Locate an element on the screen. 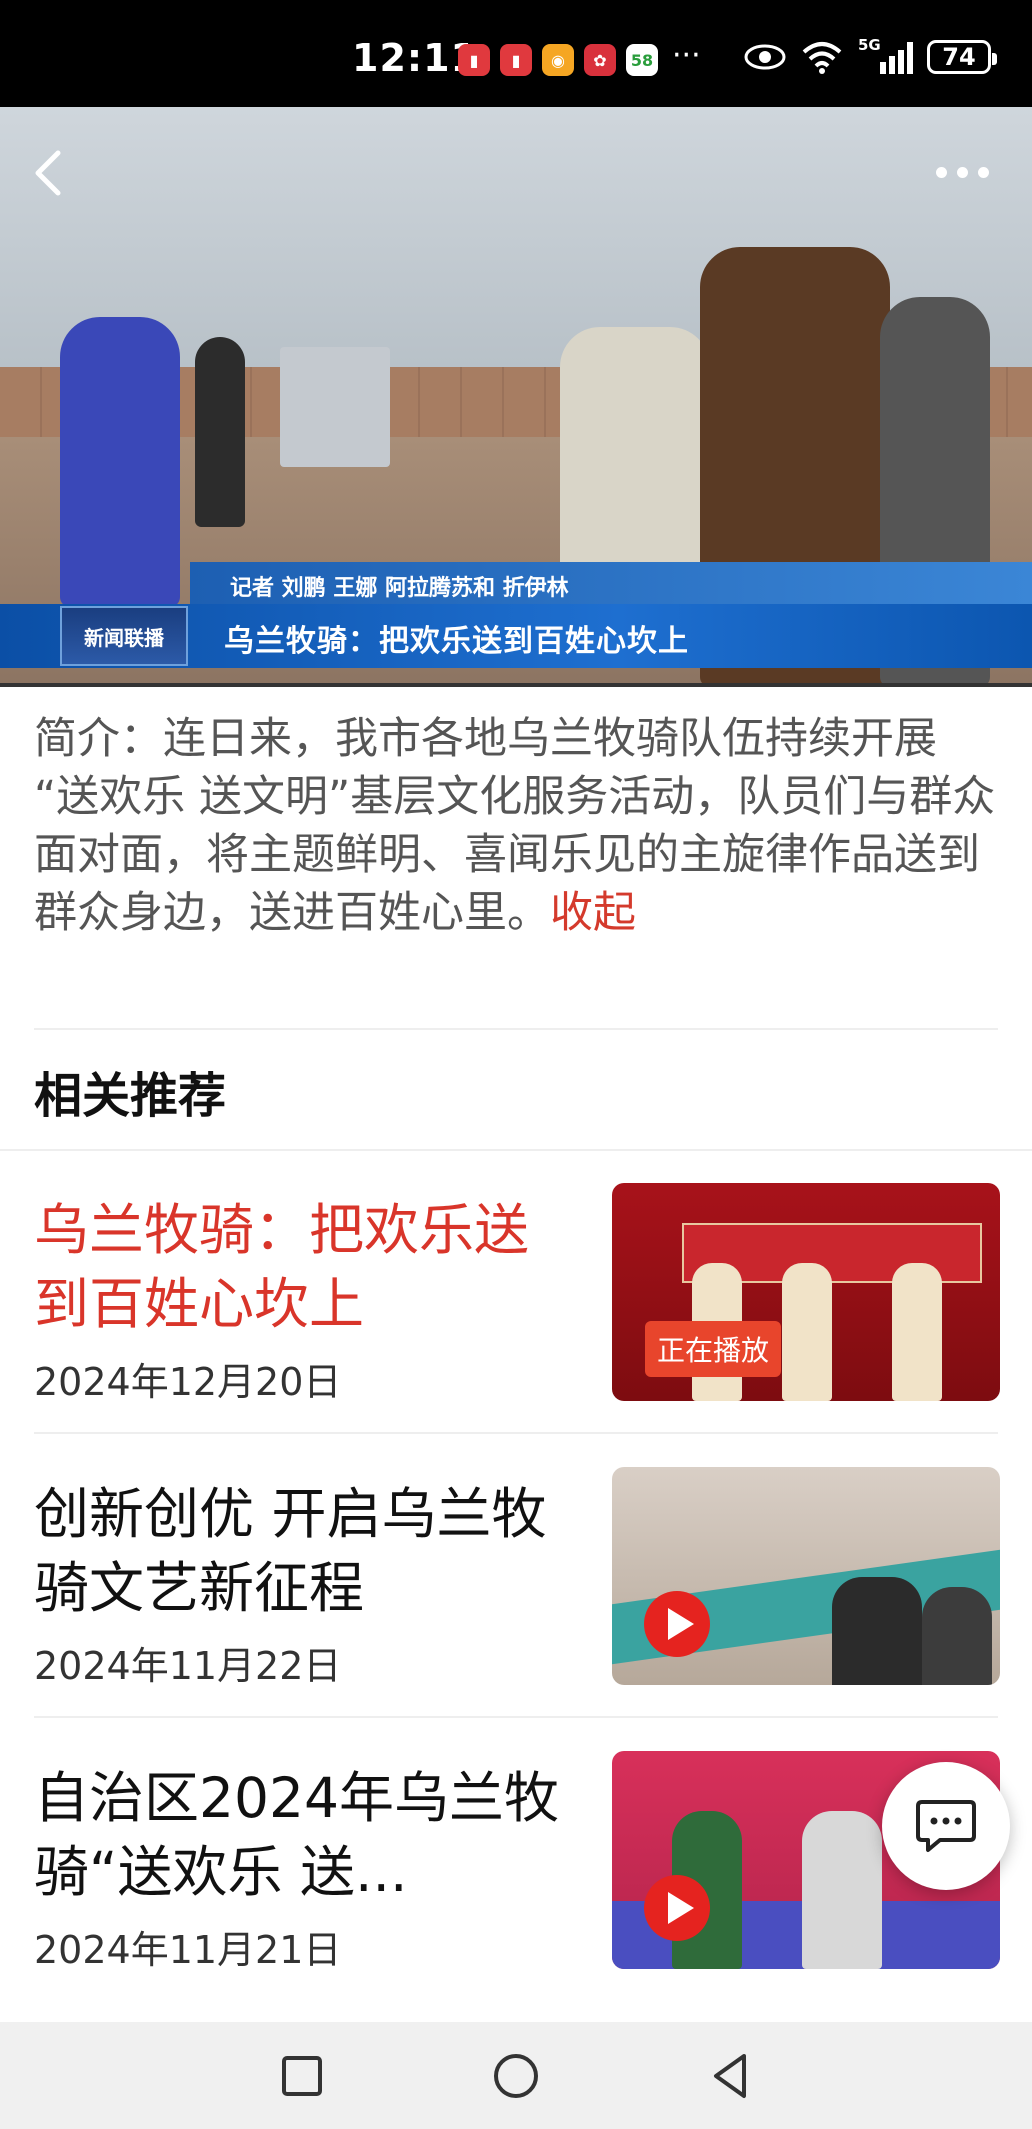 The width and height of the screenshot is (1032, 2129). huawei-icon: ✿ is located at coordinates (600, 60).